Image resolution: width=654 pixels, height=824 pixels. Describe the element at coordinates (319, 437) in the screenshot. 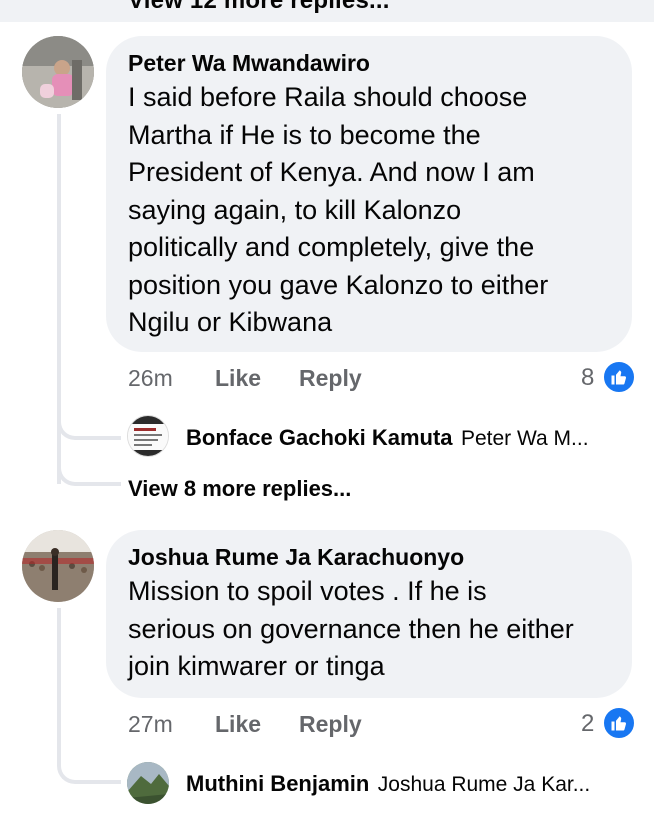

I see `reply-author: Bonface Gachoki Kamuta` at that location.